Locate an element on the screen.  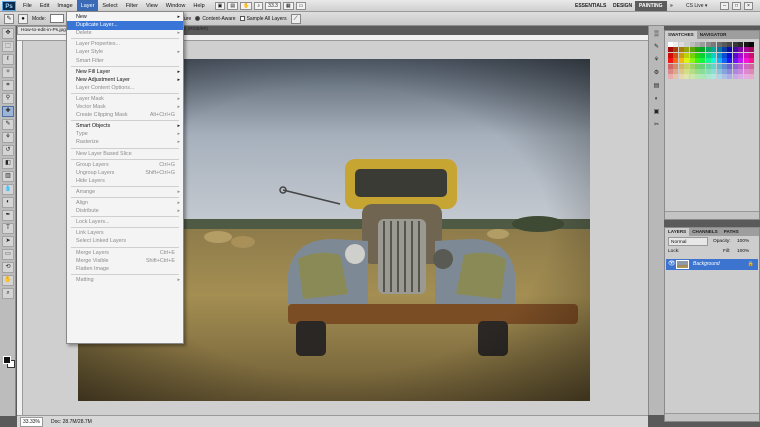
minibridge-button: ▤ is located at coordinates (233, 5).